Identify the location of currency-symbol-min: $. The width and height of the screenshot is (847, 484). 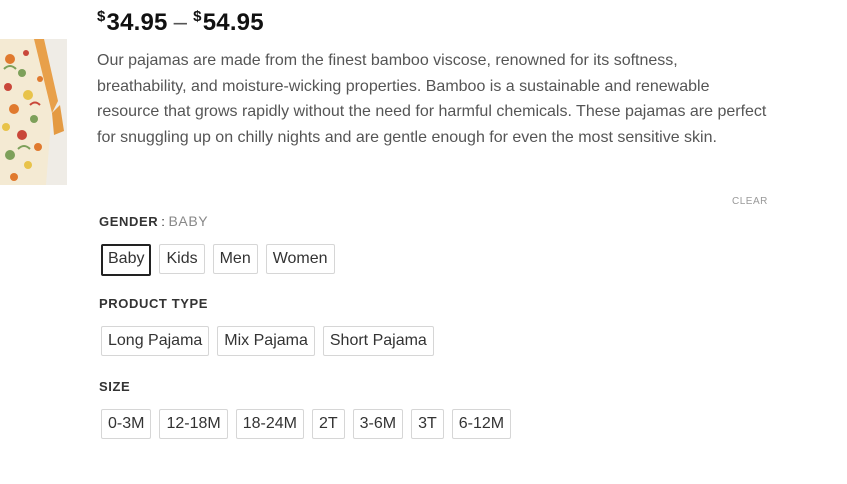
(101, 16).